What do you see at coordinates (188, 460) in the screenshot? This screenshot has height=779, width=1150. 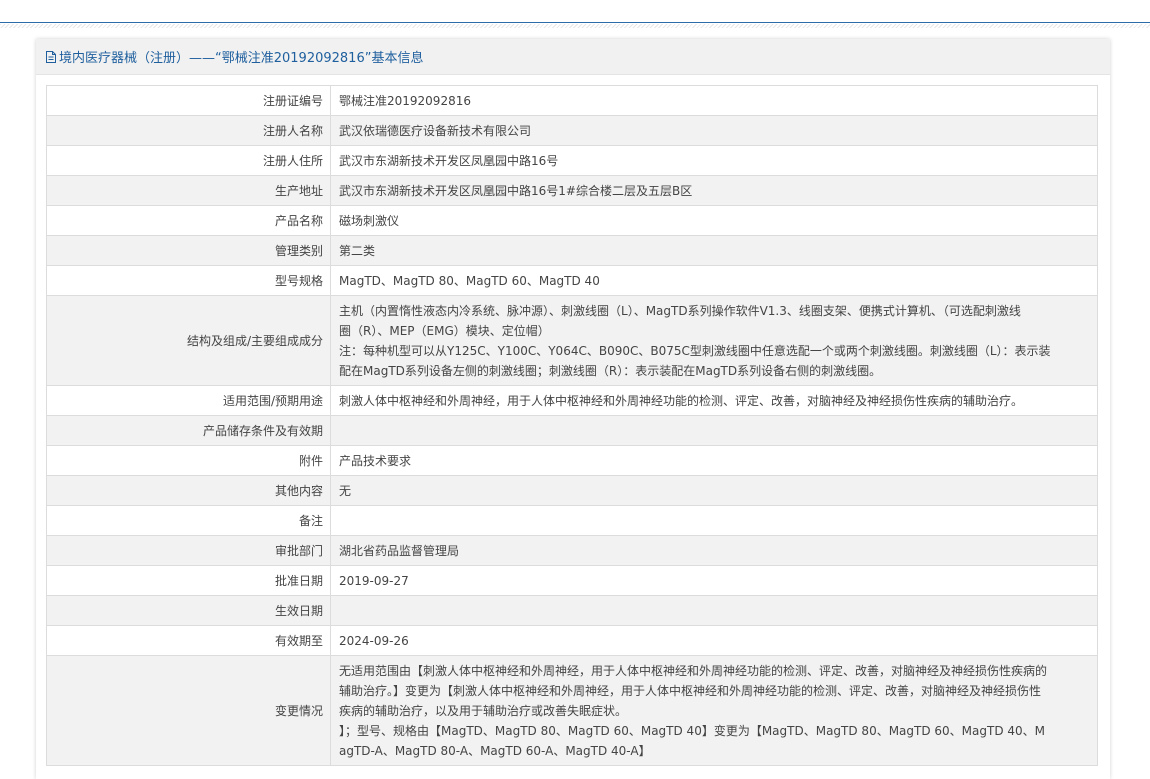 I see `field-label: 附件` at bounding box center [188, 460].